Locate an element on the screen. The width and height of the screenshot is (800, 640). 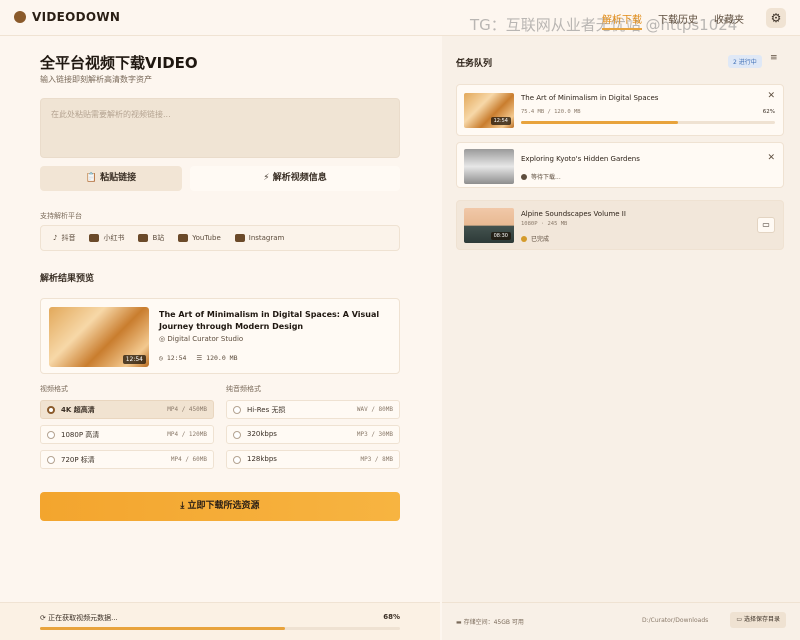
nav-item-parse: 解析下载 is located at coordinates (622, 20).